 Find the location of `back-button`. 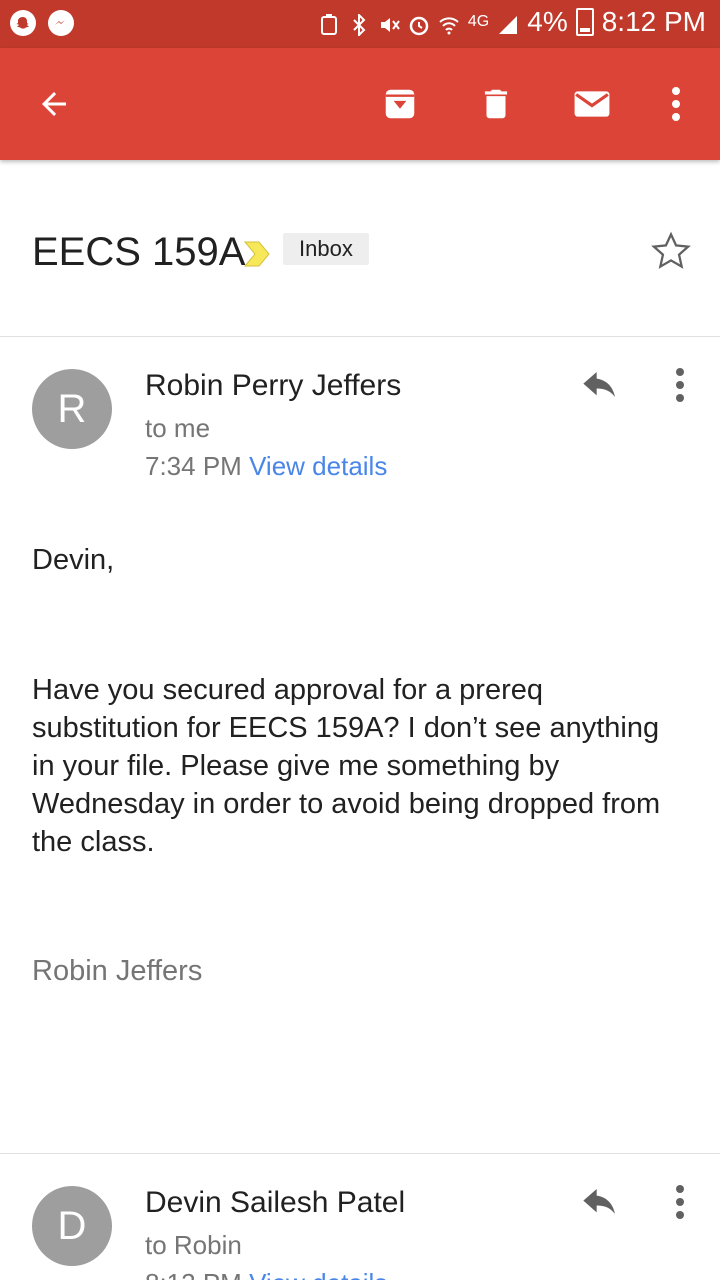

back-button is located at coordinates (54, 104).